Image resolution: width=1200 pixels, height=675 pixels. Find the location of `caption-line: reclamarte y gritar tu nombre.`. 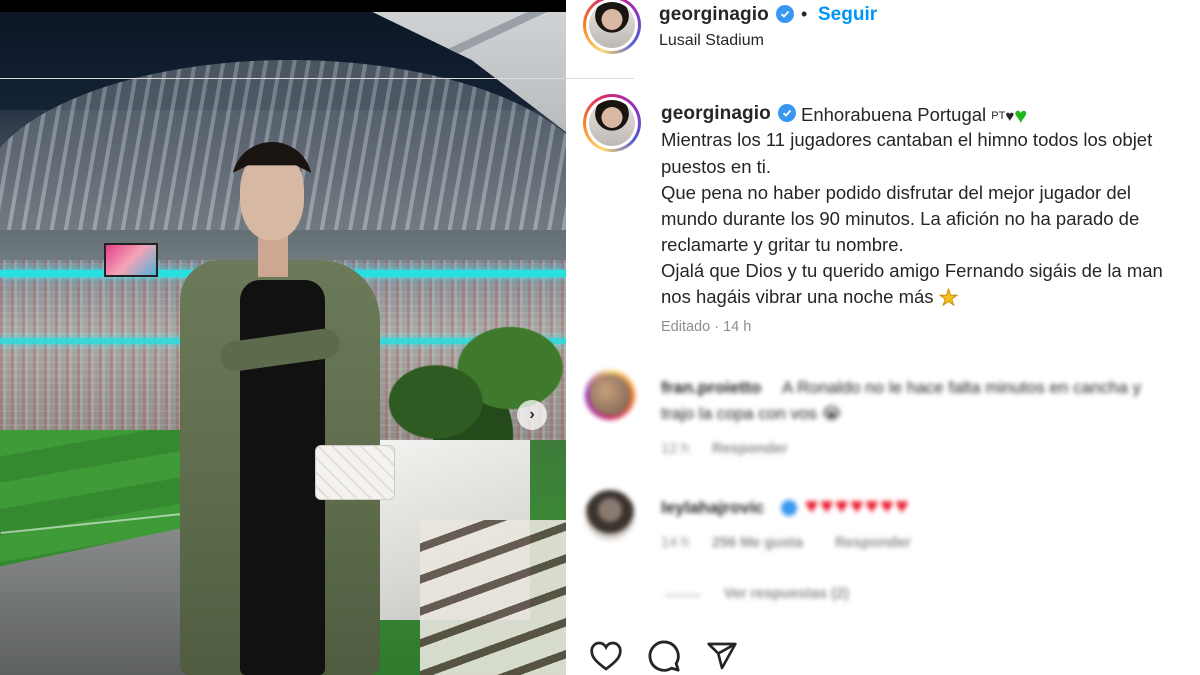

caption-line: reclamarte y gritar tu nombre. is located at coordinates (782, 244).